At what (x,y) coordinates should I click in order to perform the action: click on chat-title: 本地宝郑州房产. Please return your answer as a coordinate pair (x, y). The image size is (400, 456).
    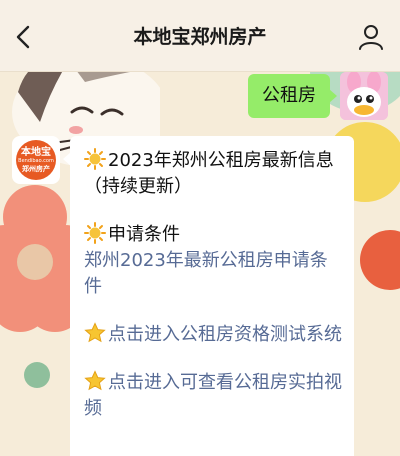
    Looking at the image, I should click on (200, 37).